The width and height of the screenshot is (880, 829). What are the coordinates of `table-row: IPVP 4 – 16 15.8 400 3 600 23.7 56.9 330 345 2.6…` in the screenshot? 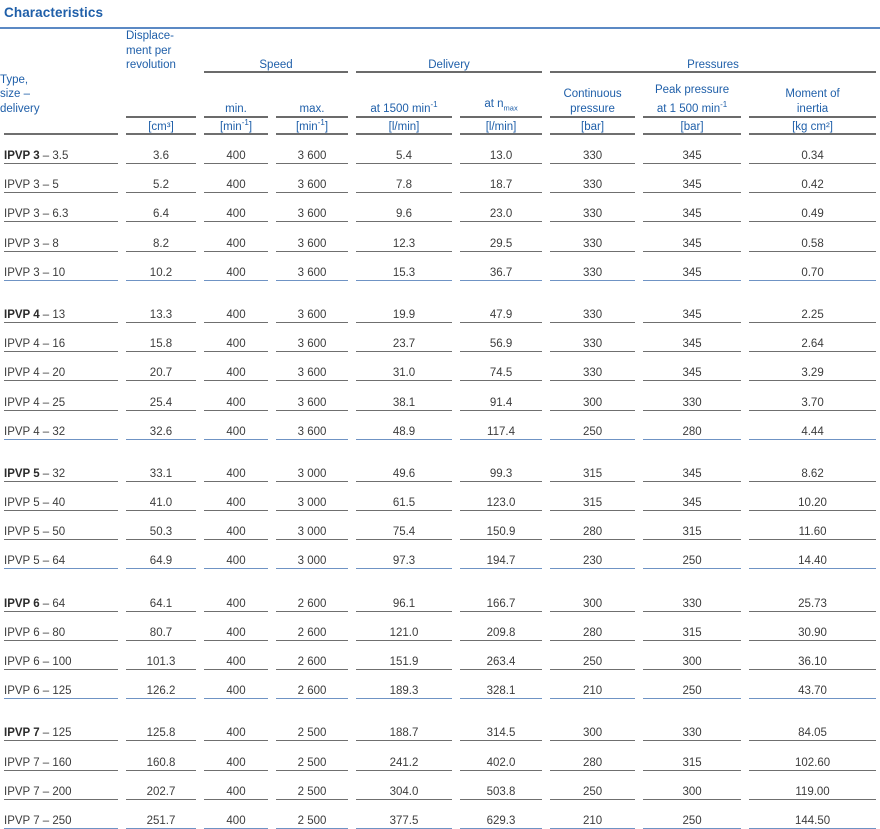 It's located at (440, 337).